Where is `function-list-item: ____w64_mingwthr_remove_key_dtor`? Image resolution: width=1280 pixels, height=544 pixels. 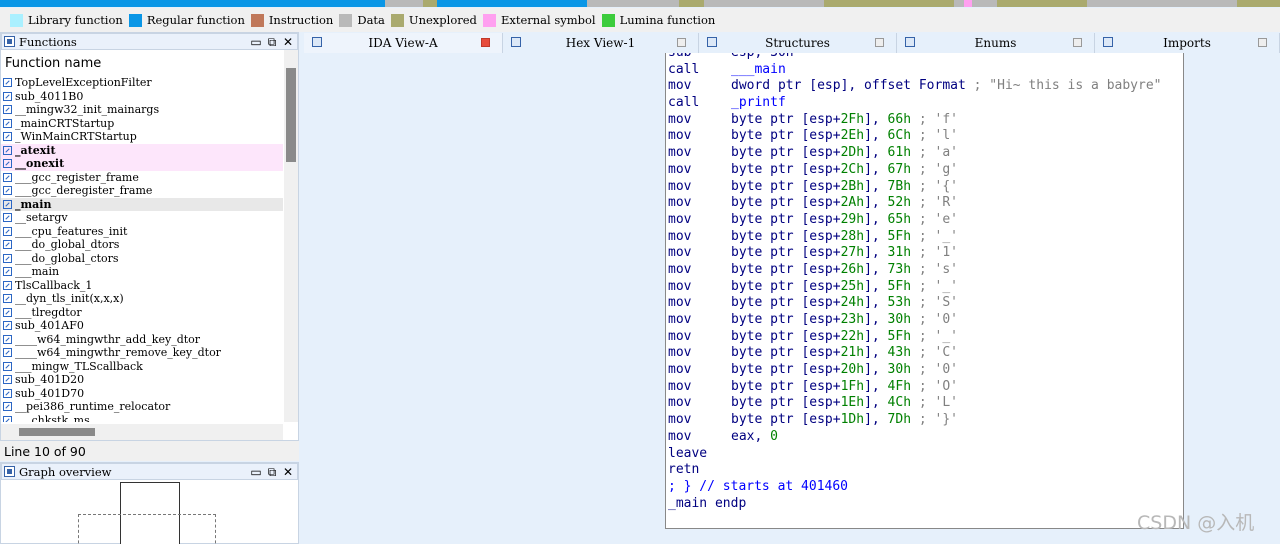
function-list-item: ____w64_mingwthr_remove_key_dtor is located at coordinates (142, 353).